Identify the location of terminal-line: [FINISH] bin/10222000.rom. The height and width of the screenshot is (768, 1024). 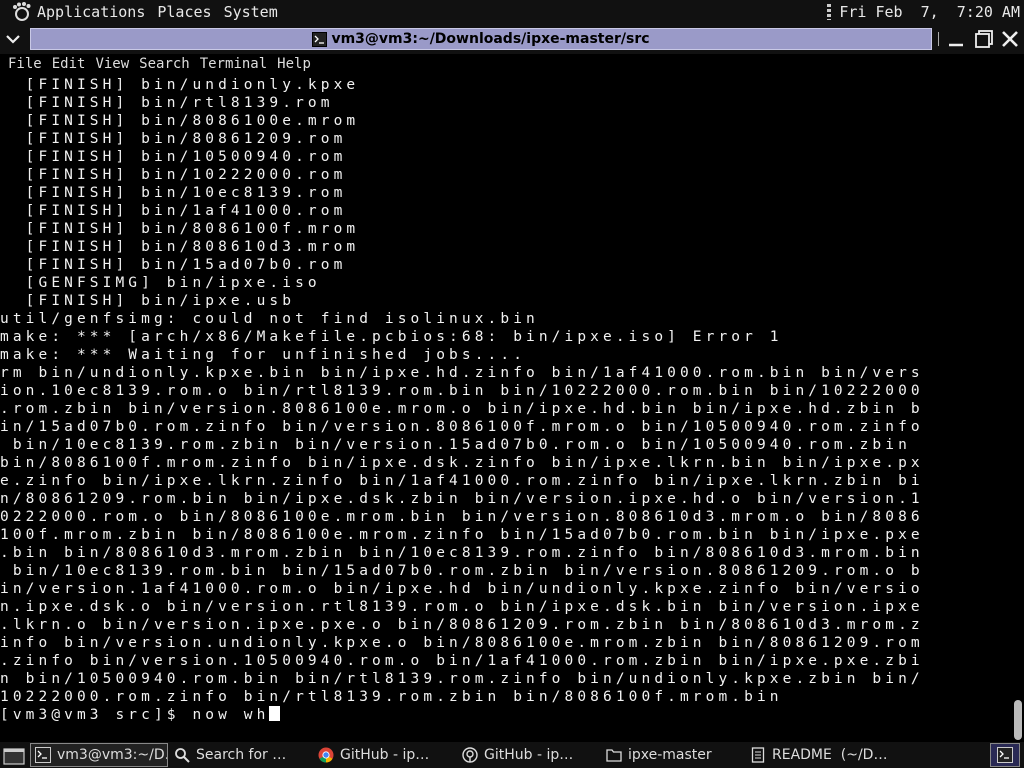
(173, 175).